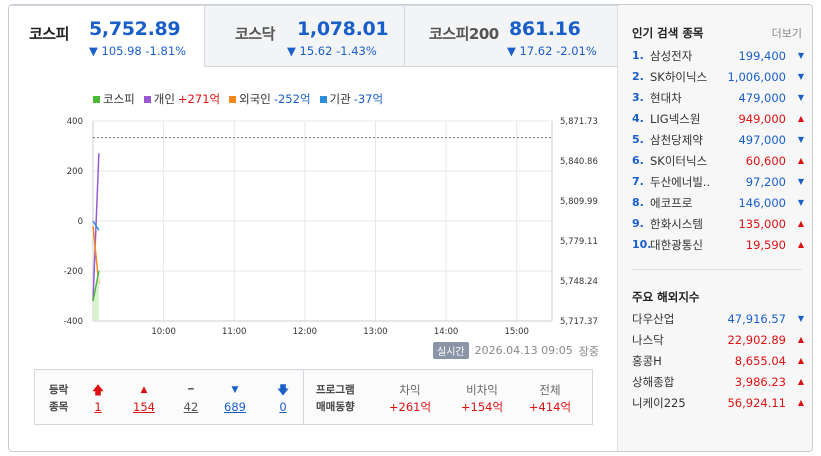 Image resolution: width=821 pixels, height=456 pixels. Describe the element at coordinates (638, 55) in the screenshot. I see `stock-rank: 1.` at that location.